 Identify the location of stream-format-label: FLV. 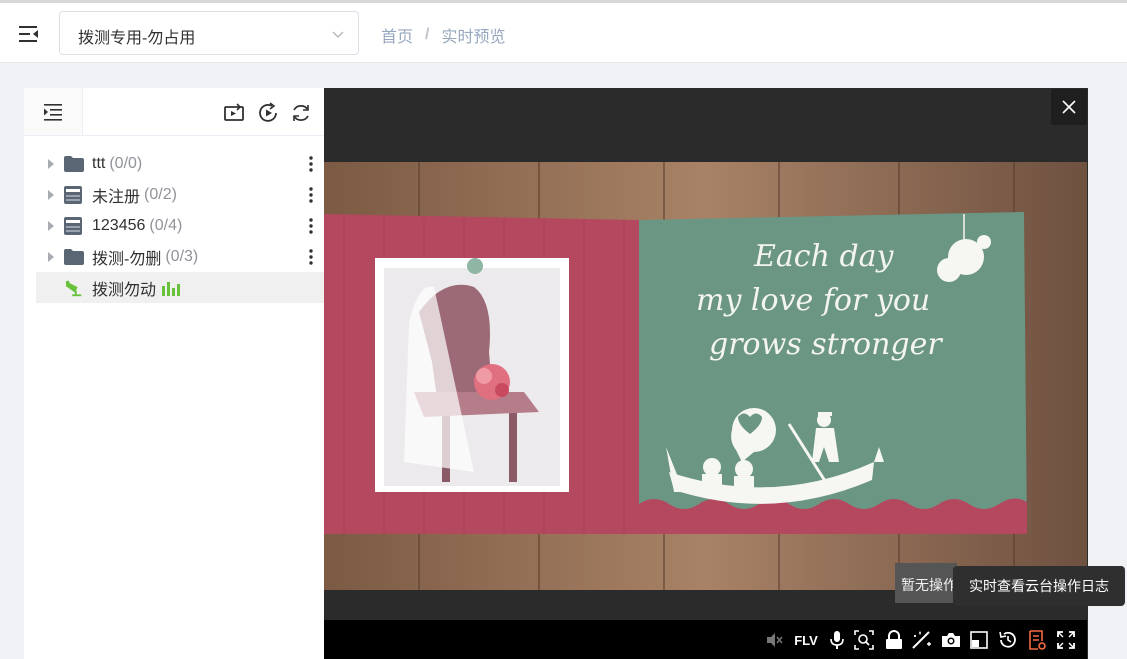
(806, 640).